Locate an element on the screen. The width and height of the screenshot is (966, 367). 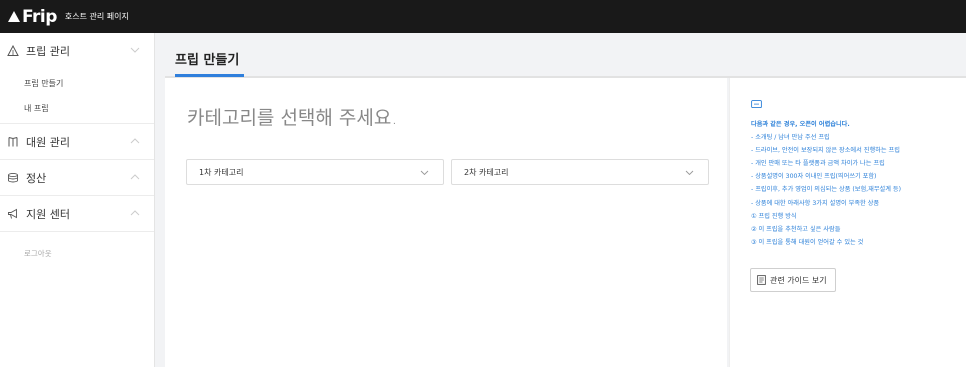
notice-title: 다음과 같은 경우, 오픈이 어렵습니다. is located at coordinates (800, 124).